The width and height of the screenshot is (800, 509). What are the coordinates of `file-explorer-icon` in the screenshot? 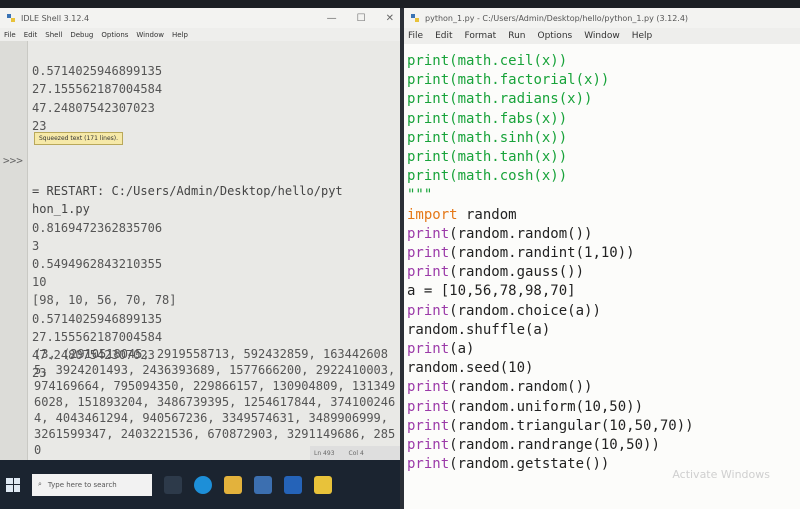 It's located at (233, 484).